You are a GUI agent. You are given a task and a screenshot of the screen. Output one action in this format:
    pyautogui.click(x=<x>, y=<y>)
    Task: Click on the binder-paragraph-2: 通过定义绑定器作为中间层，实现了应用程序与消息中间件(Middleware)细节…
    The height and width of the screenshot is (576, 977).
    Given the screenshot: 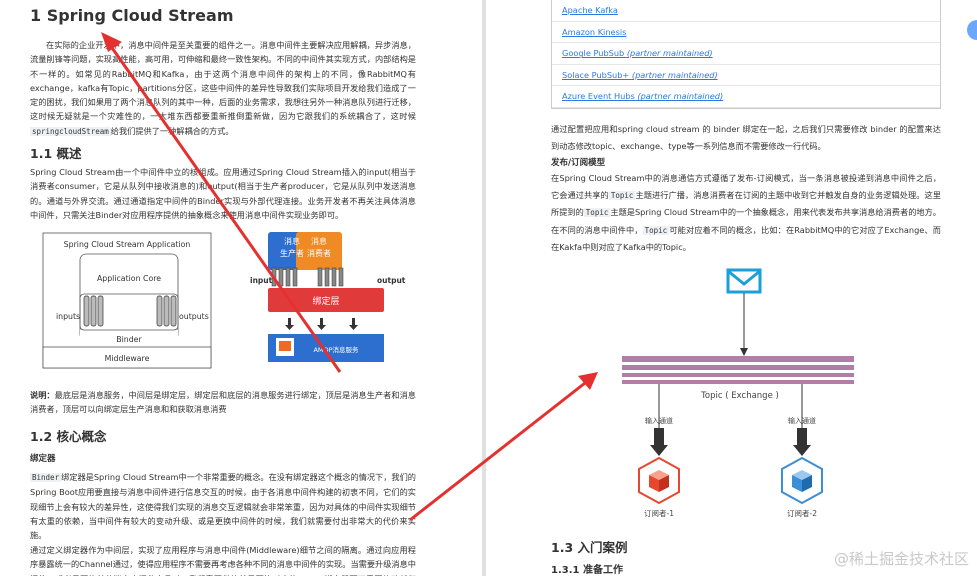 What is the action you would take?
    pyautogui.click(x=223, y=560)
    